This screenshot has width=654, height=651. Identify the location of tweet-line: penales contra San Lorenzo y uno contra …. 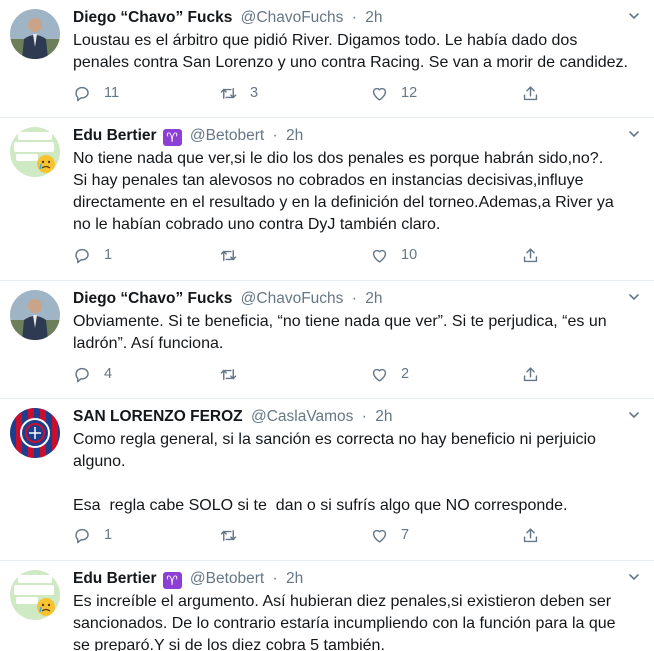
(350, 62).